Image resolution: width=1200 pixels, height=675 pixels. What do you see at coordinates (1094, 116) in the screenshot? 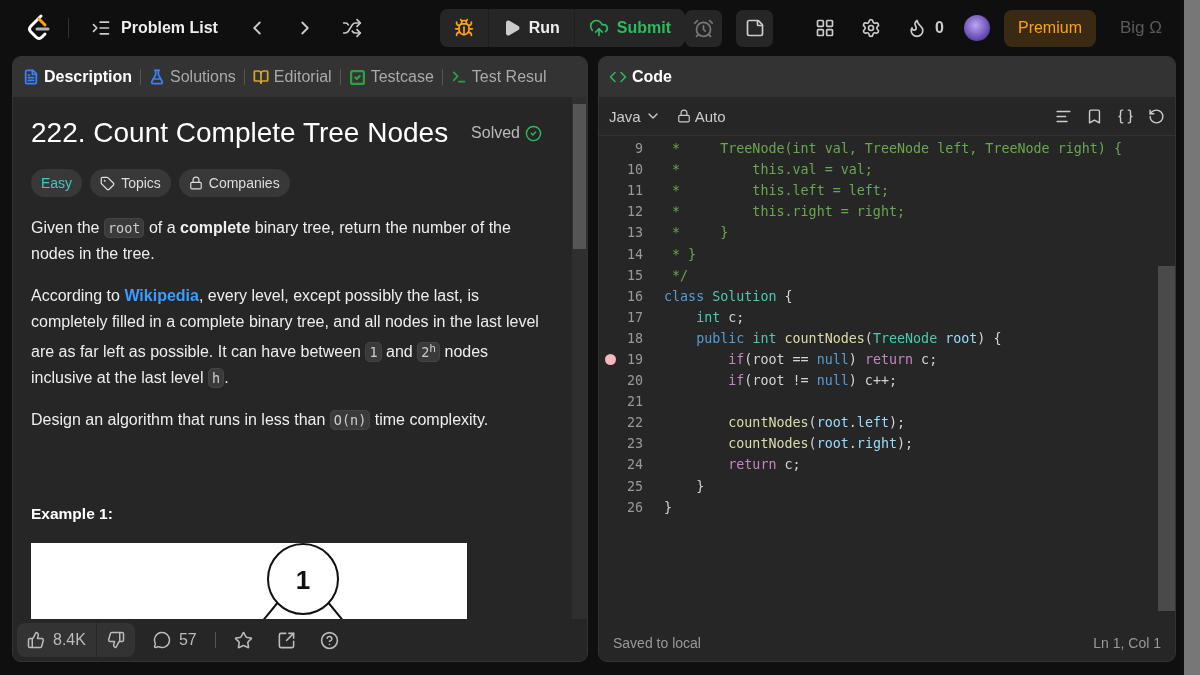
I see `bookmark-icon` at bounding box center [1094, 116].